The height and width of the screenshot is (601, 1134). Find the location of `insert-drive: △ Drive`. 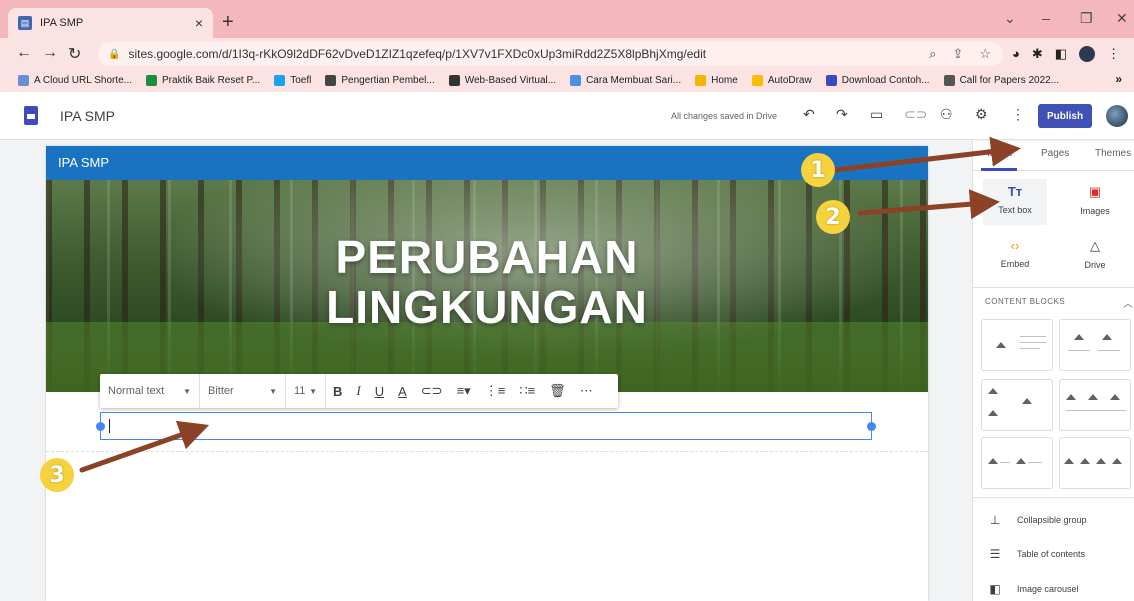

insert-drive: △ Drive is located at coordinates (1095, 256).